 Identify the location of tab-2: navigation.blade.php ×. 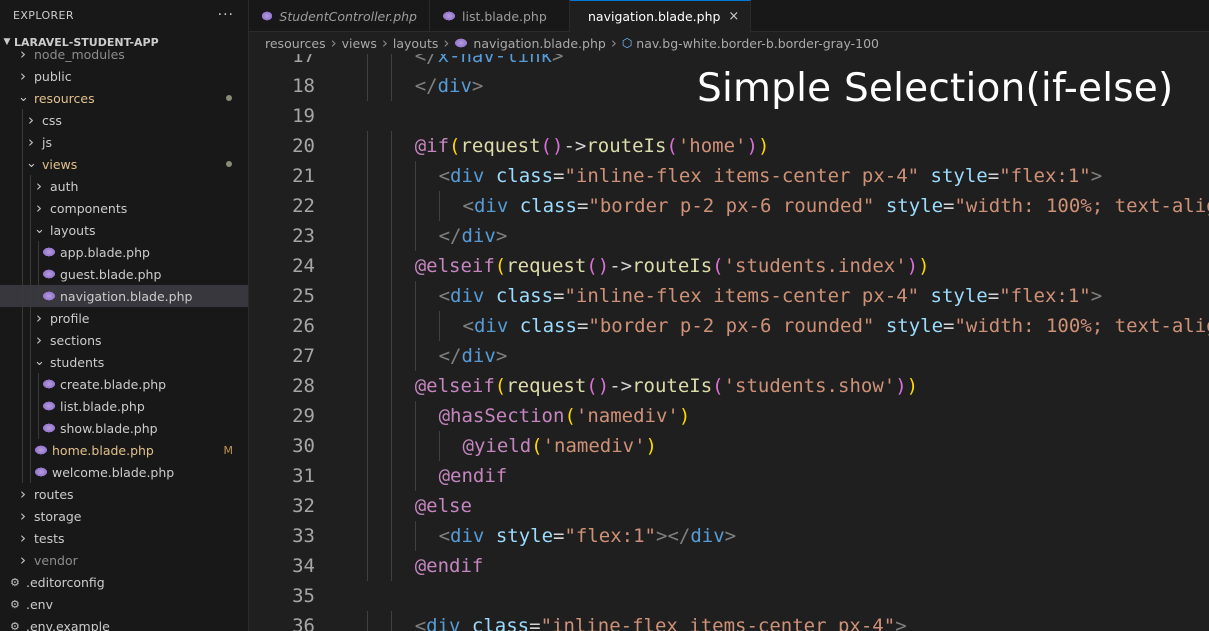
(660, 16).